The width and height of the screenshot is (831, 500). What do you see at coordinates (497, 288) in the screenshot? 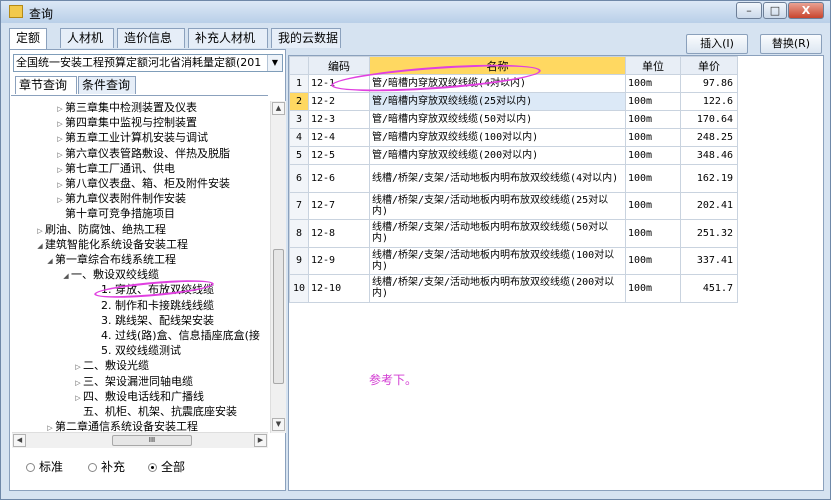
I see `name-cell: 线槽/桥架/支架/活动地板内明布放双绞线缆(200对以内)` at bounding box center [497, 288].